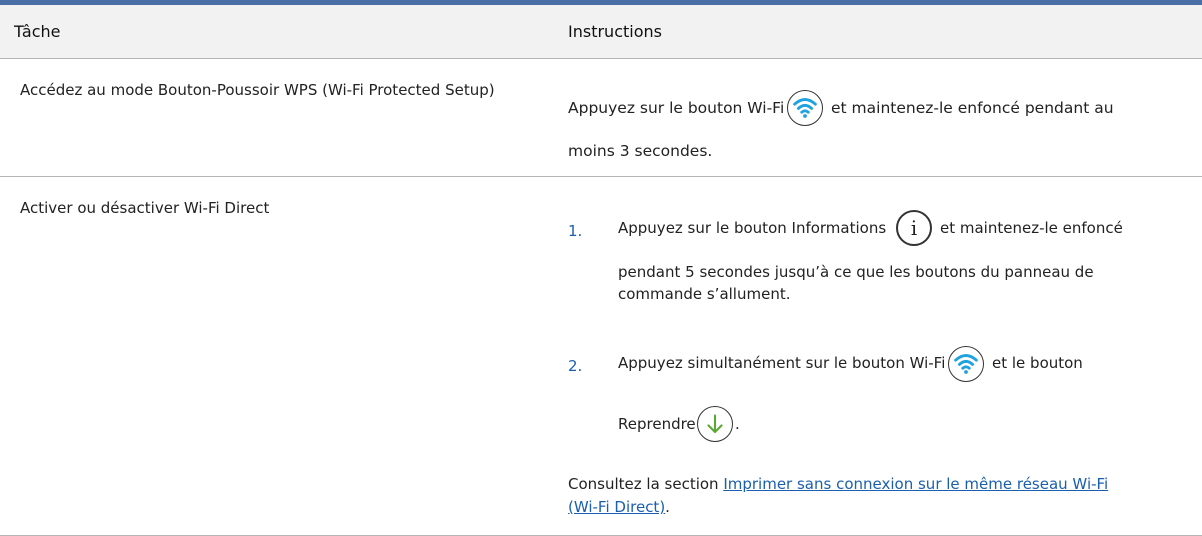  I want to click on row2-task: Activer ou désactiver Wi-Fi Direct, so click(145, 208).